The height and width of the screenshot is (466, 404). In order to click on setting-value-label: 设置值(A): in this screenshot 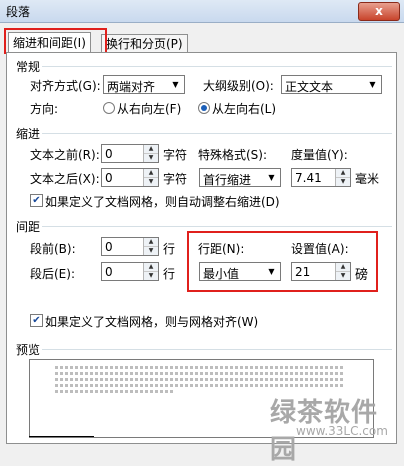, I will do `click(320, 249)`.